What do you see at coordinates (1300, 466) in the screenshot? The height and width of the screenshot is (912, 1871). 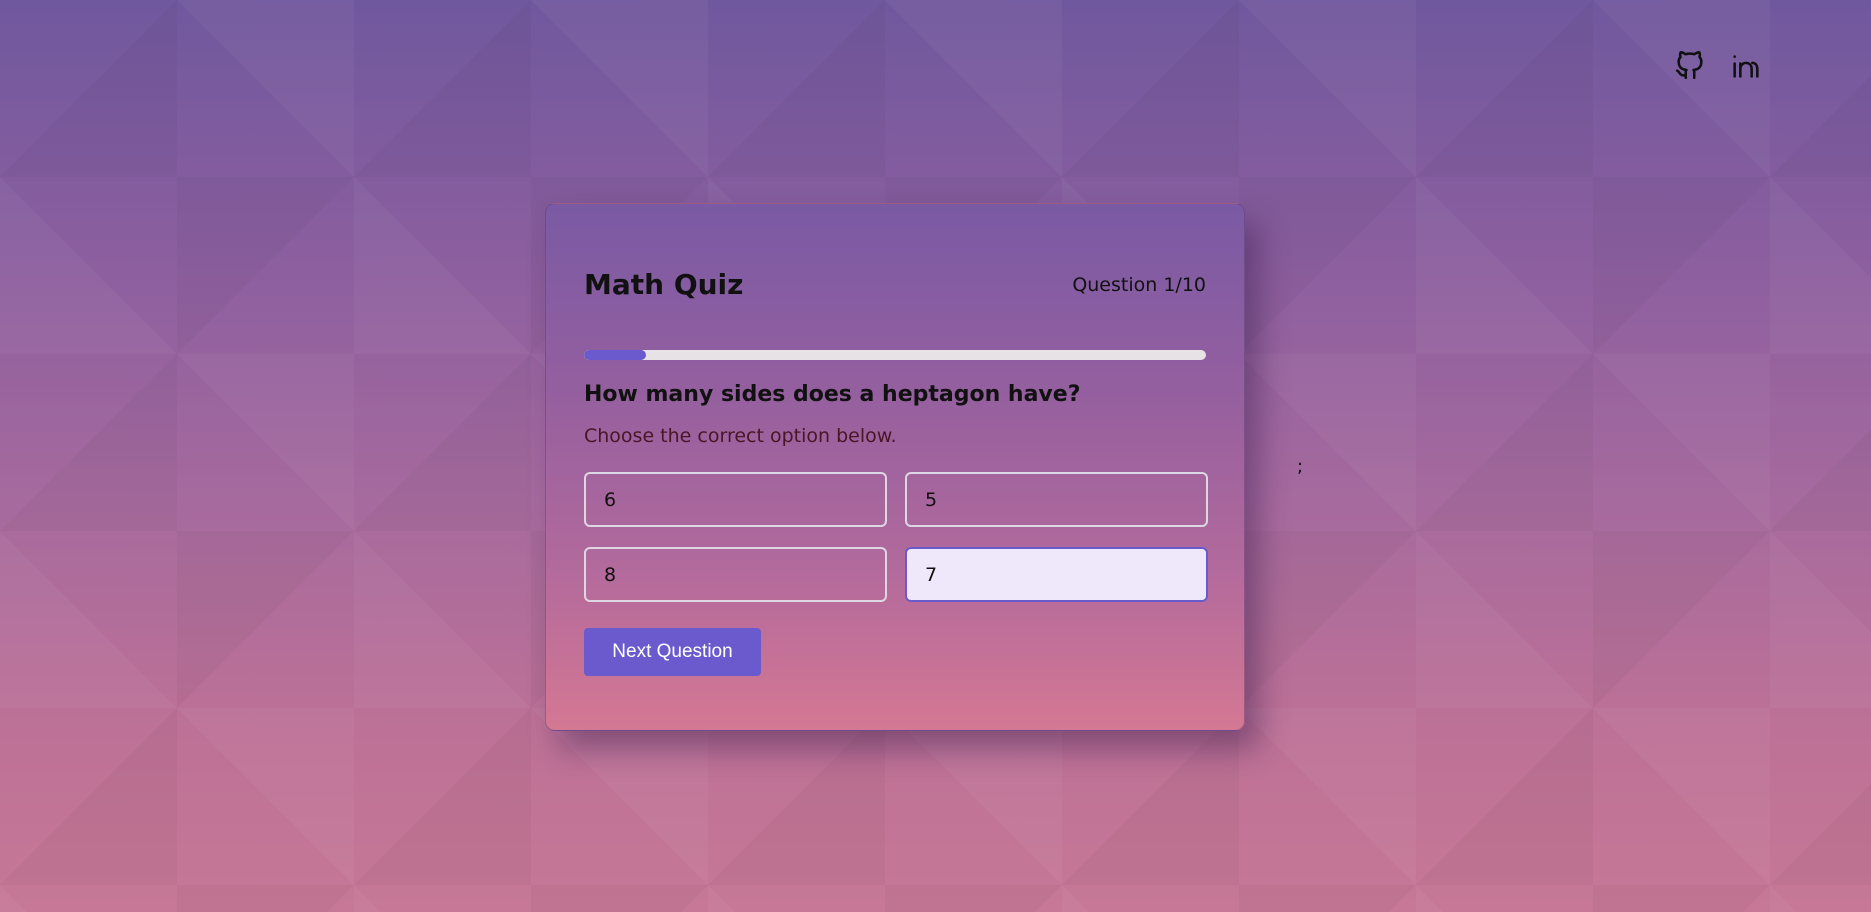 I see `stray-text: ;` at bounding box center [1300, 466].